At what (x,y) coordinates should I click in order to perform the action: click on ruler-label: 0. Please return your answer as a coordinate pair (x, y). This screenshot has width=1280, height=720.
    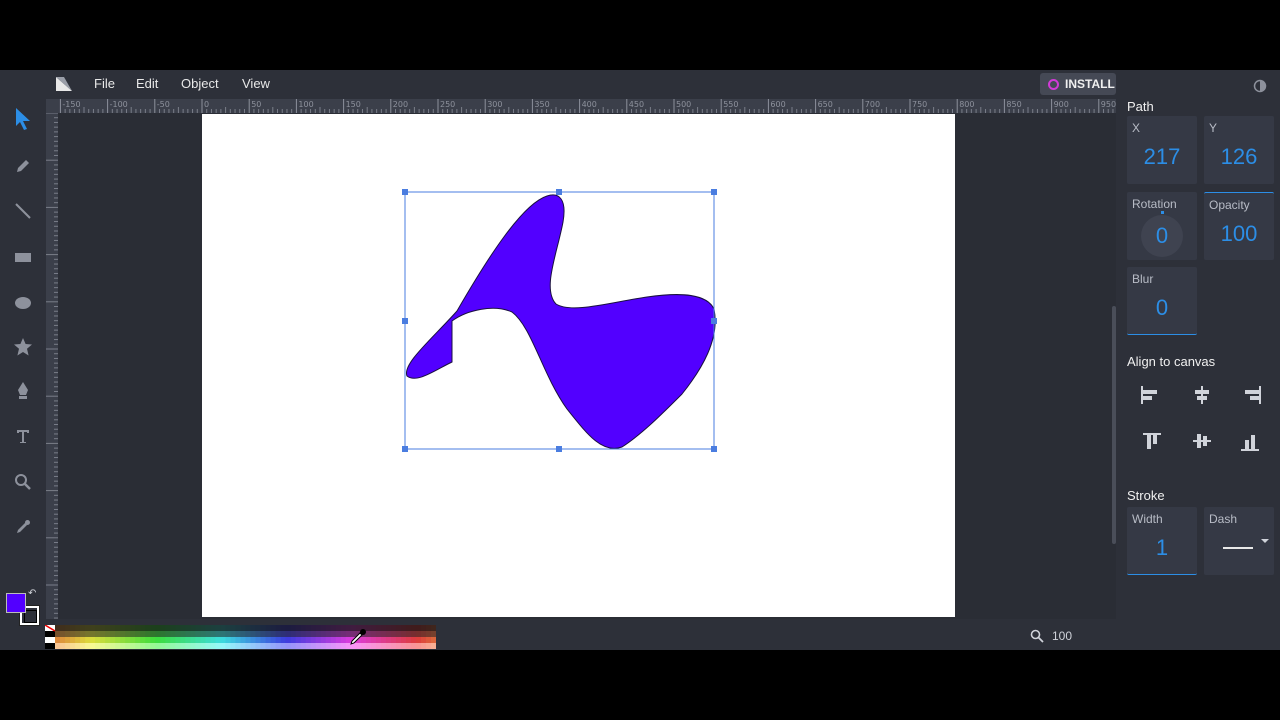
    Looking at the image, I should click on (206, 104).